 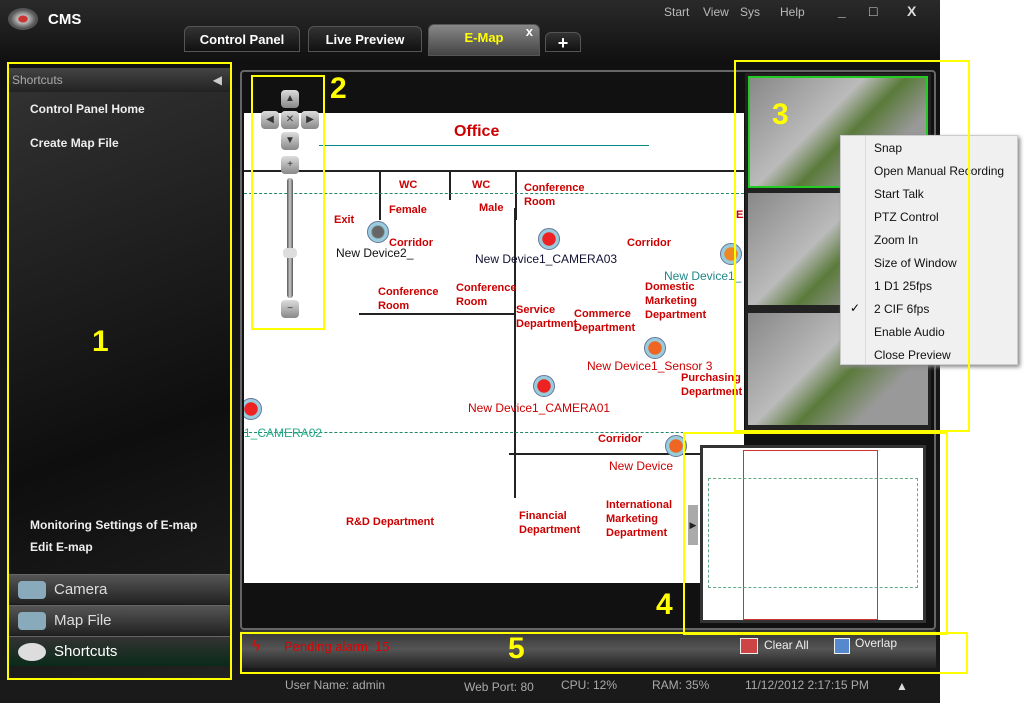 I want to click on room-label: Male, so click(x=491, y=208).